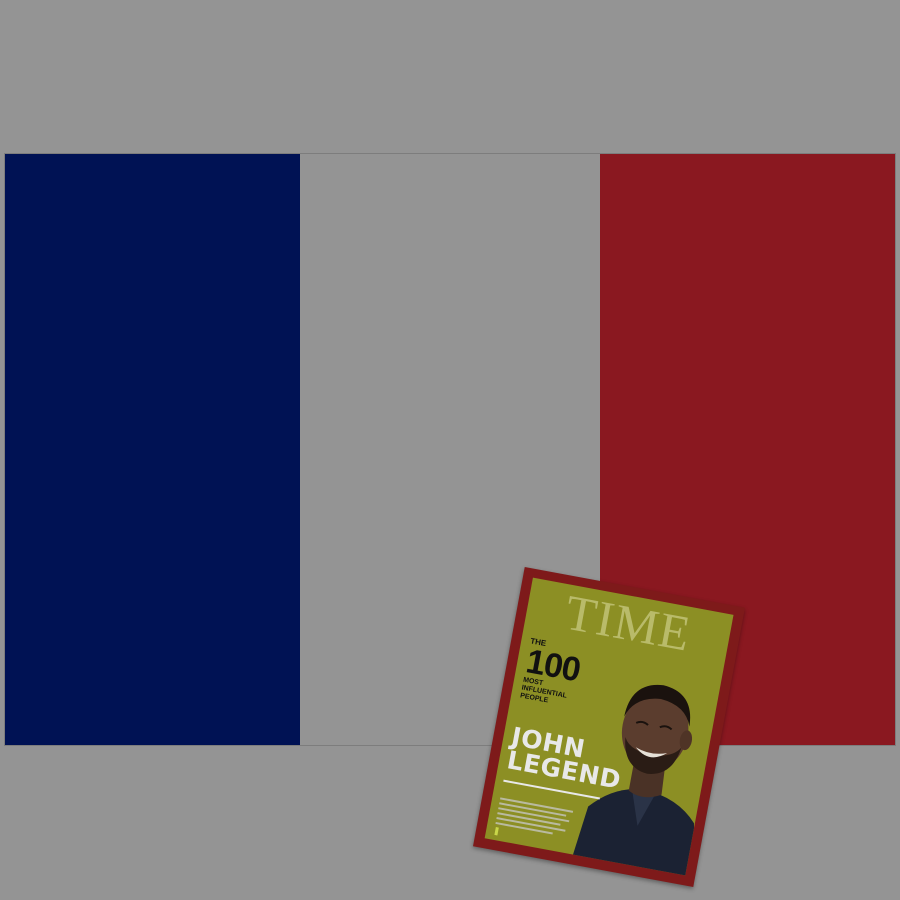  I want to click on green-accent-mark, so click(496, 831).